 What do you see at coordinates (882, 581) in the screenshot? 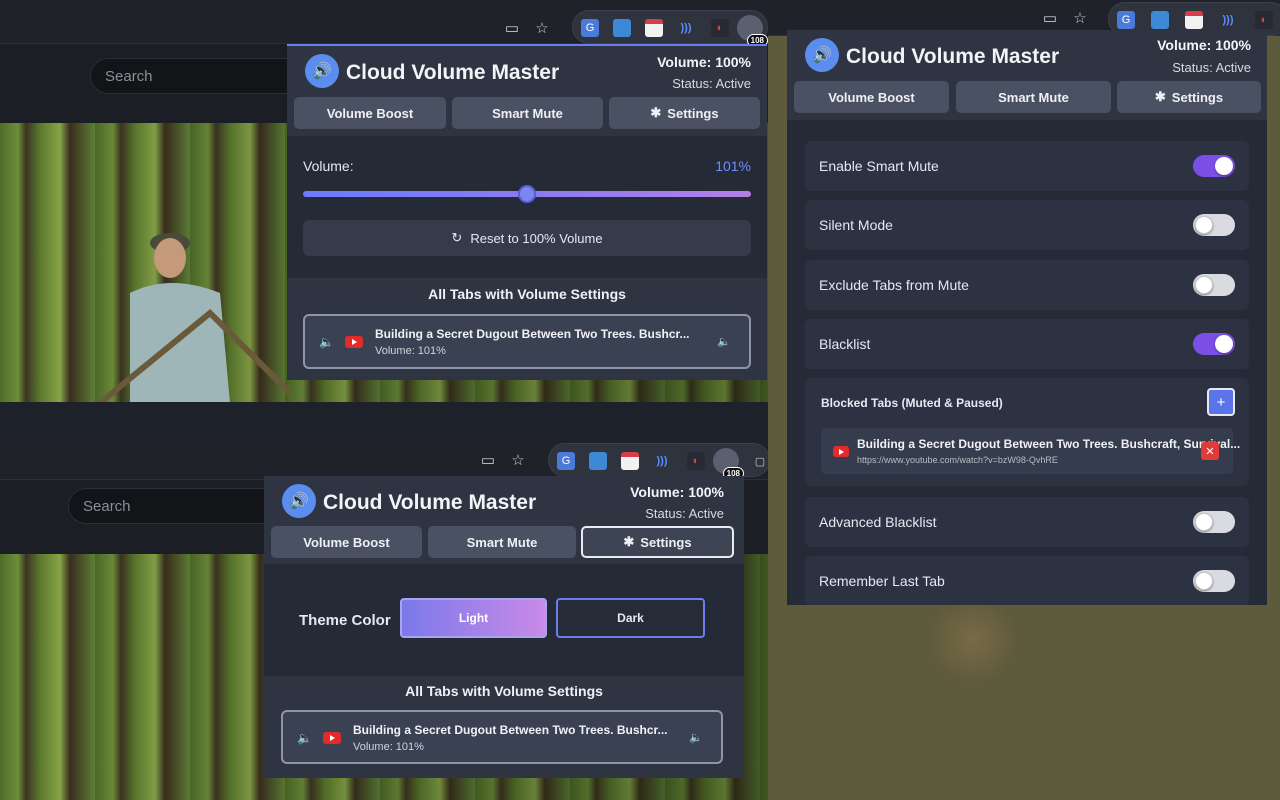
I see `setting-label: Remember Last Tab` at bounding box center [882, 581].